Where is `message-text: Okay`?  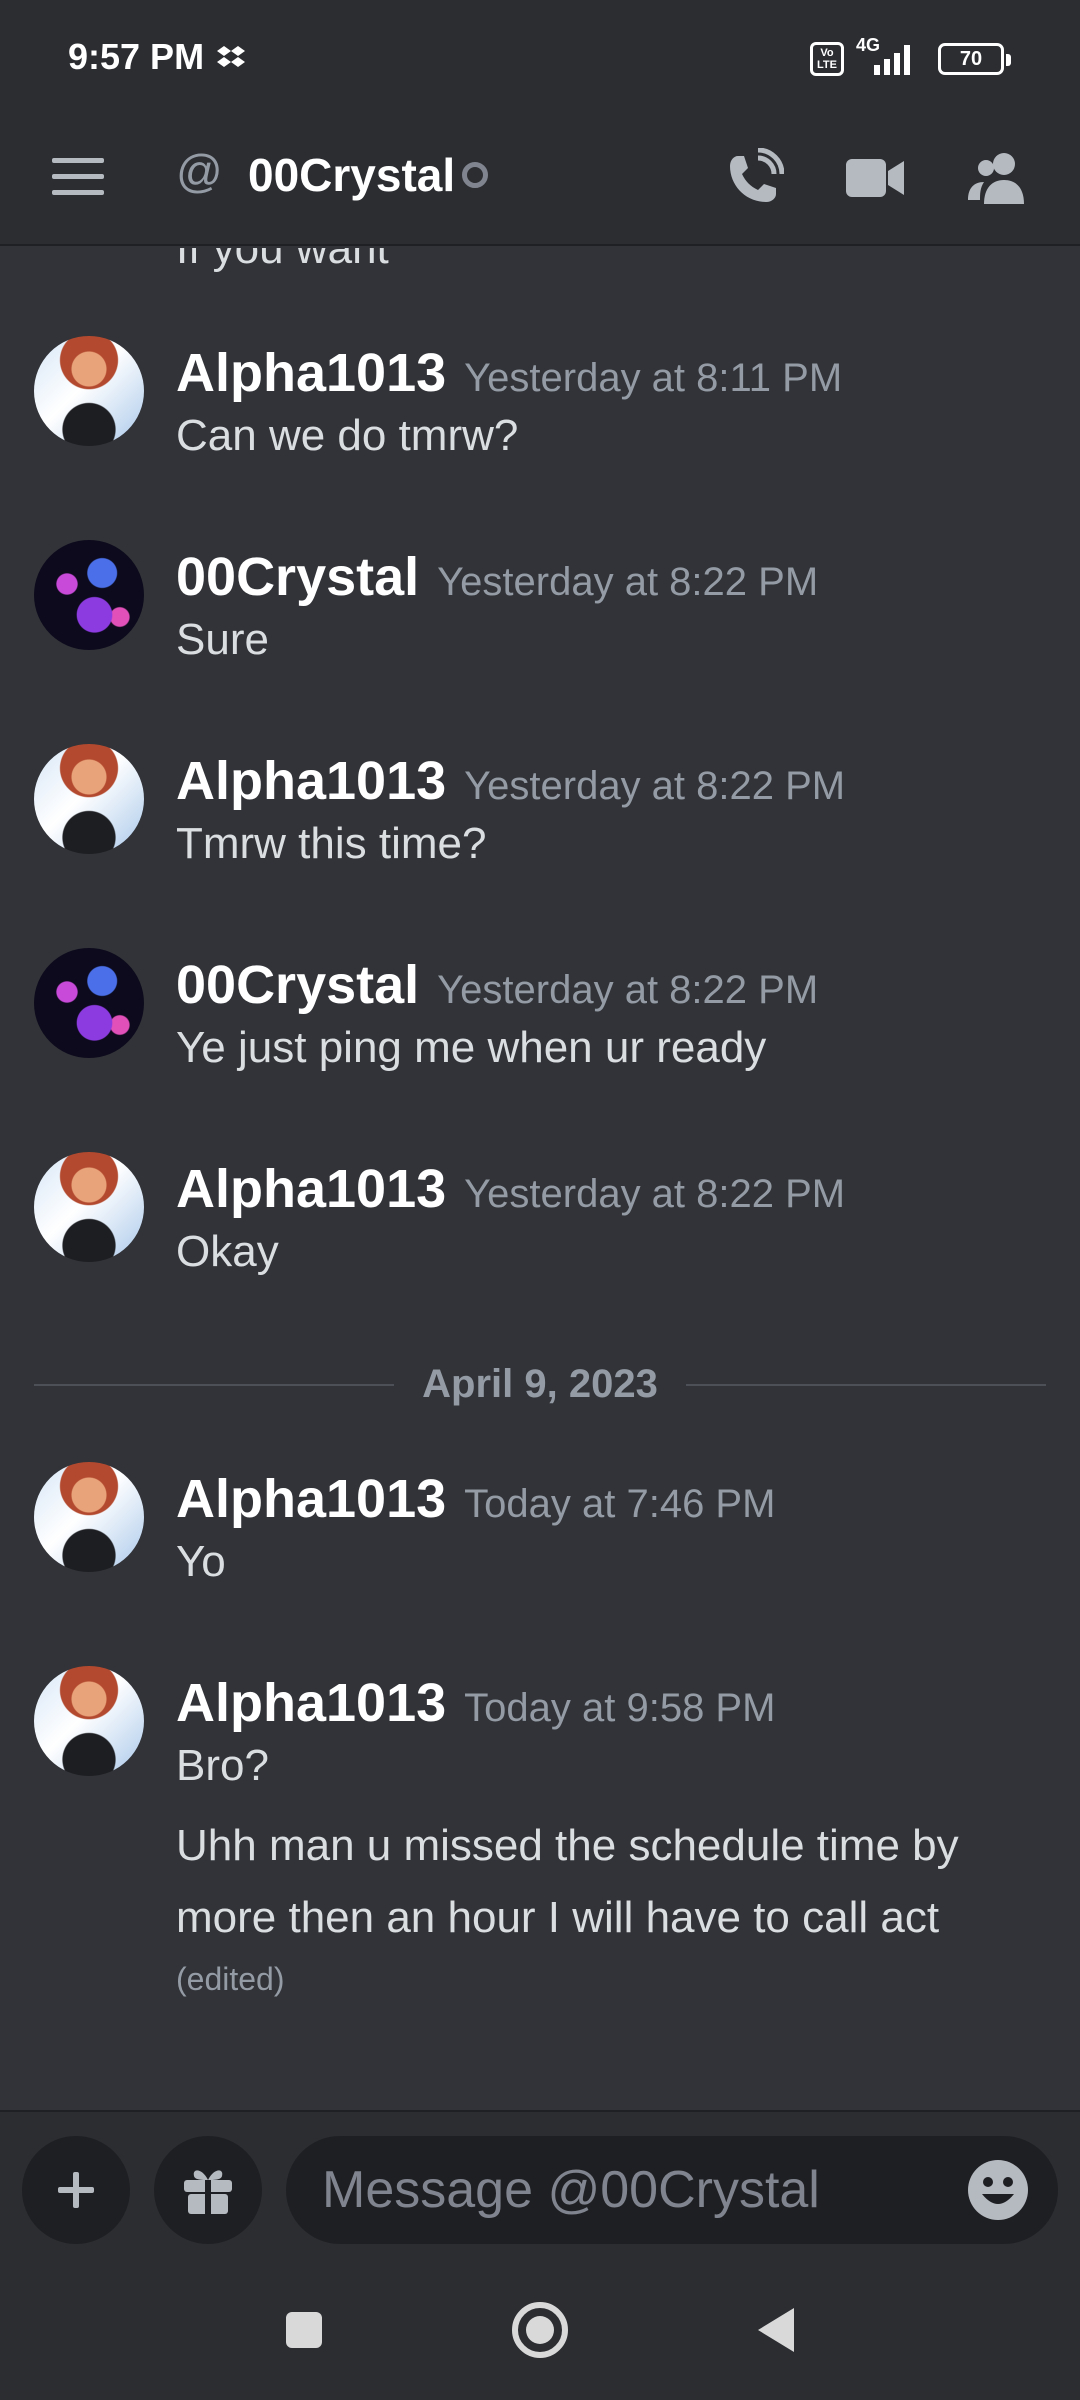 message-text: Okay is located at coordinates (227, 1251).